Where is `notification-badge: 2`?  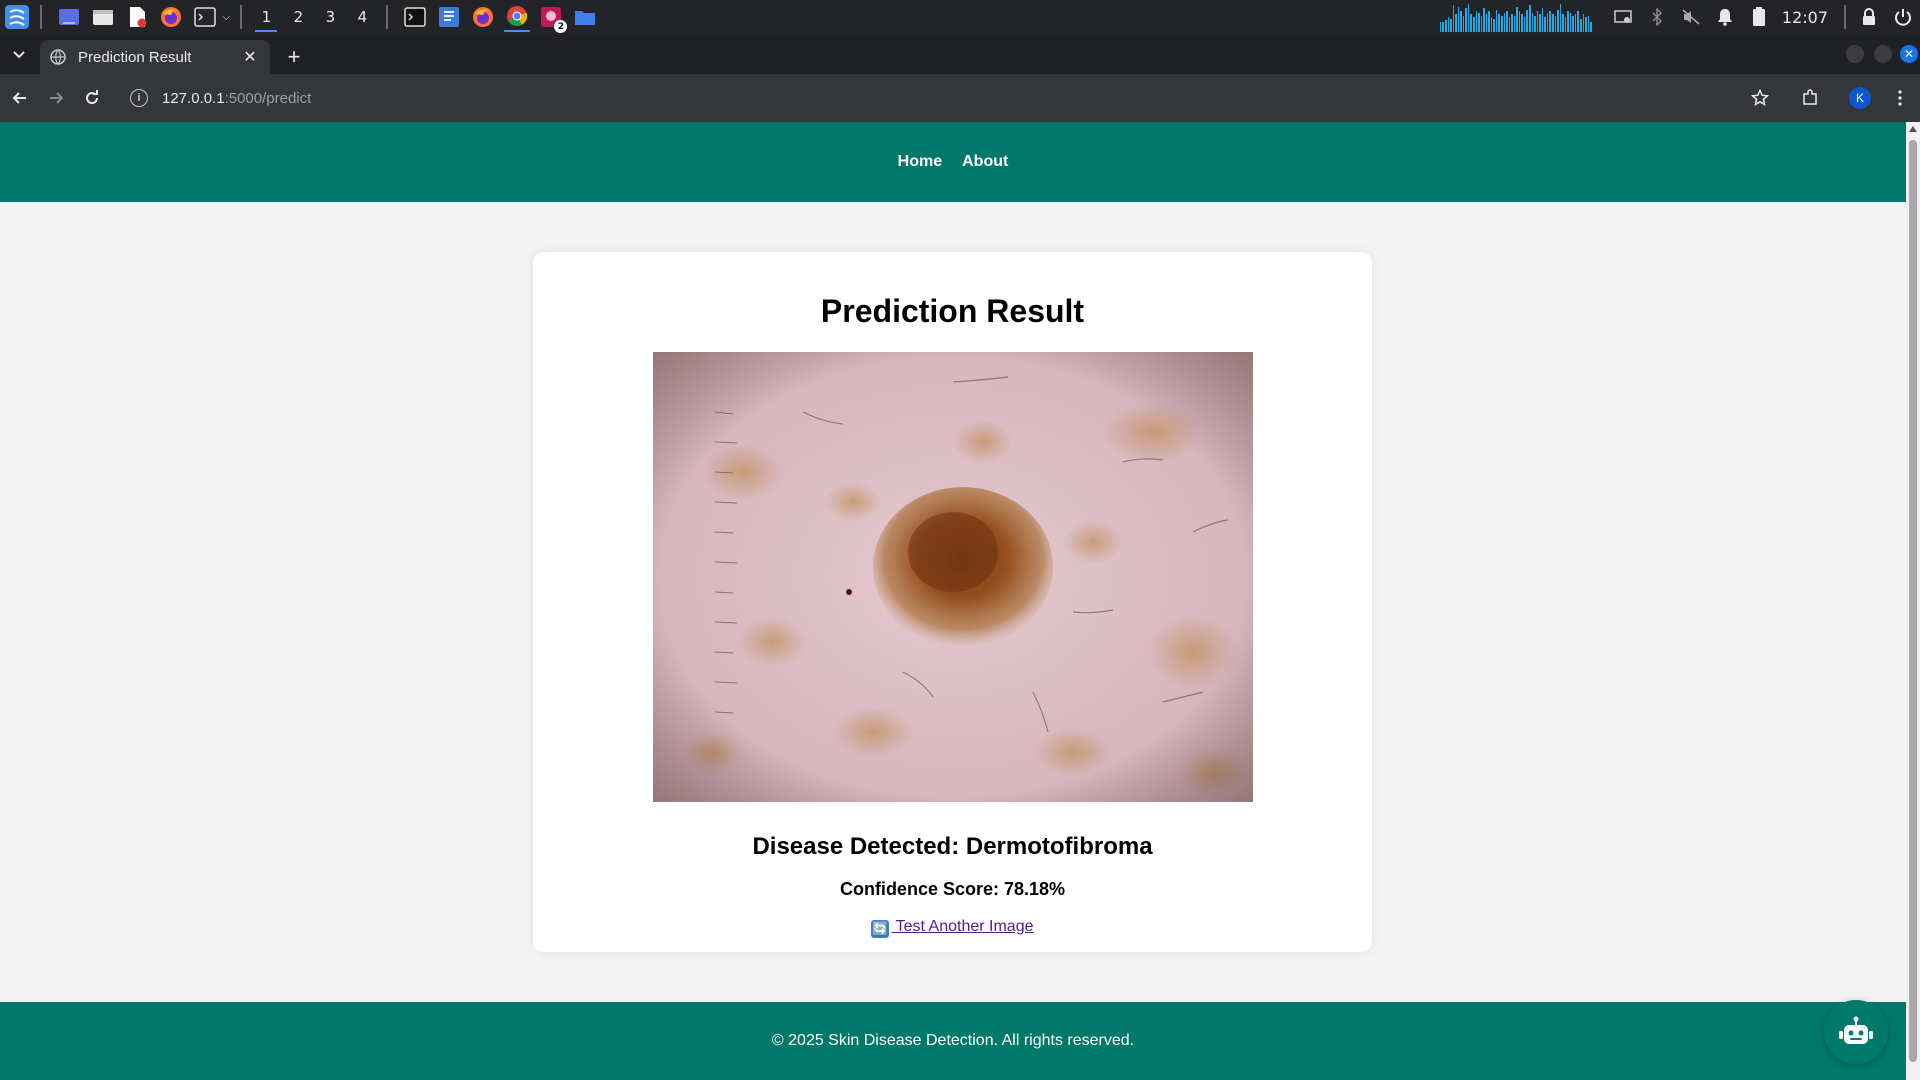
notification-badge: 2 is located at coordinates (561, 26).